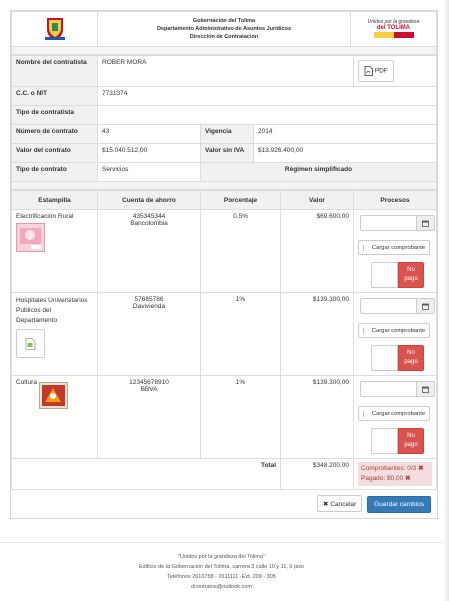  Describe the element at coordinates (389, 468) in the screenshot. I see `comprobantes-count: Comprobantes: 0/3` at that location.